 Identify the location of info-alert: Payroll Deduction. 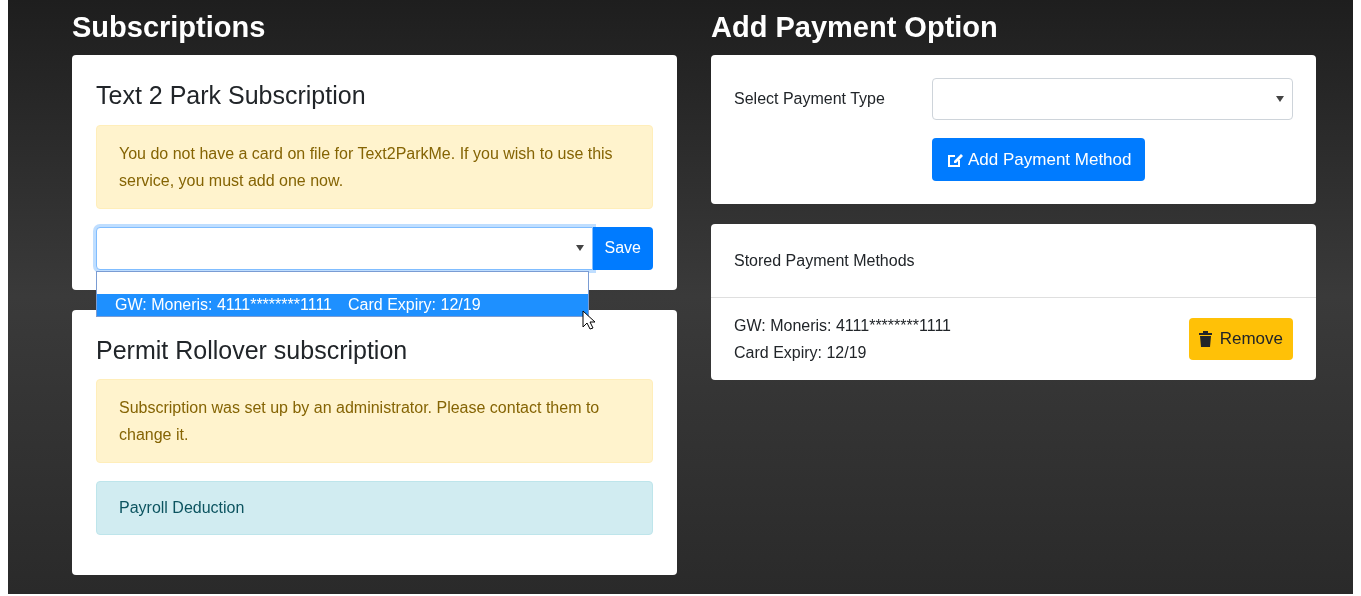
(374, 508).